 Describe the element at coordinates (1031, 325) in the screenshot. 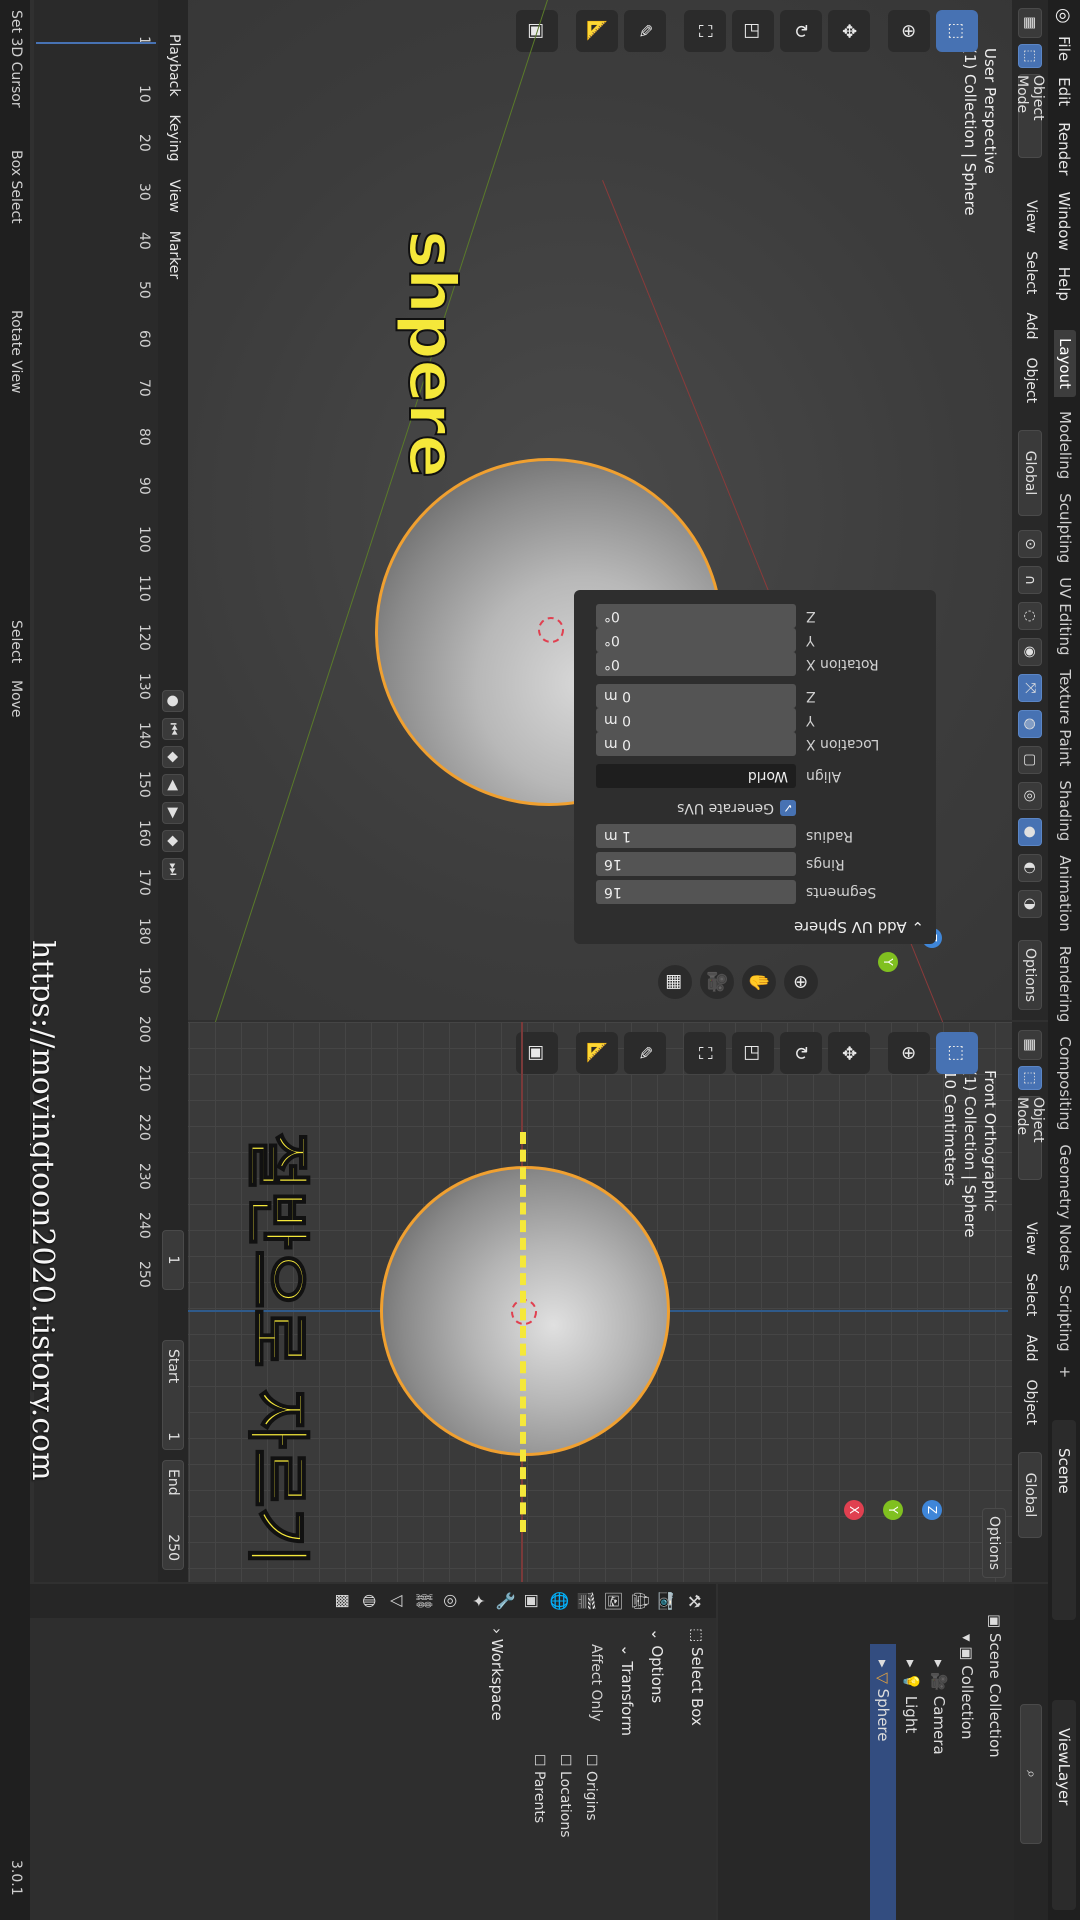

I see `menu-add: Add` at that location.